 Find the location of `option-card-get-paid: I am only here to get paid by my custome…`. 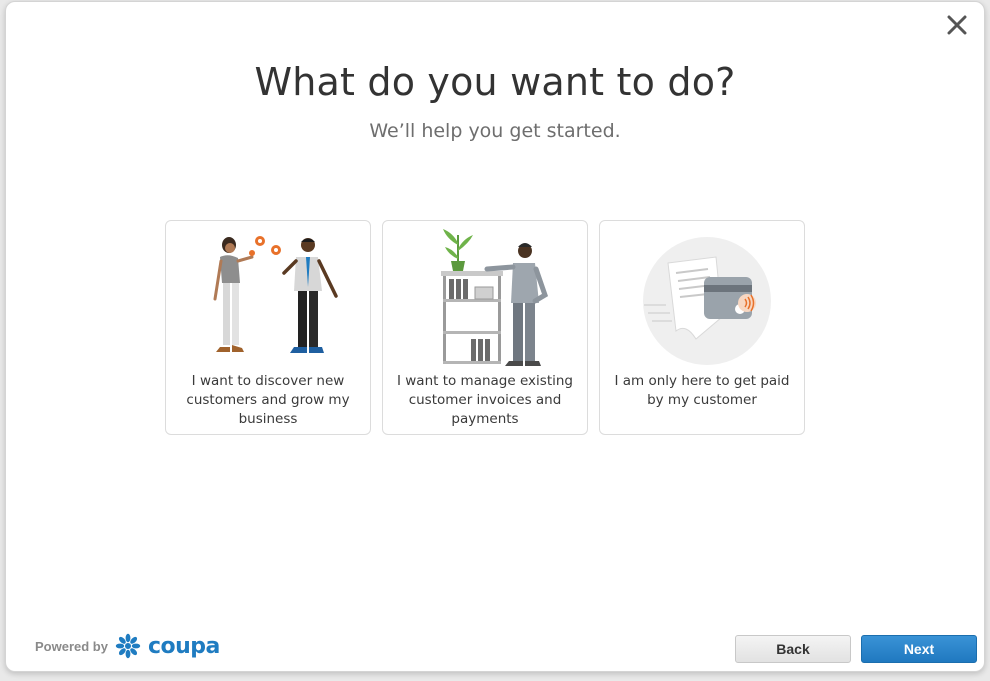

option-card-get-paid: I am only here to get paid by my custome… is located at coordinates (702, 327).